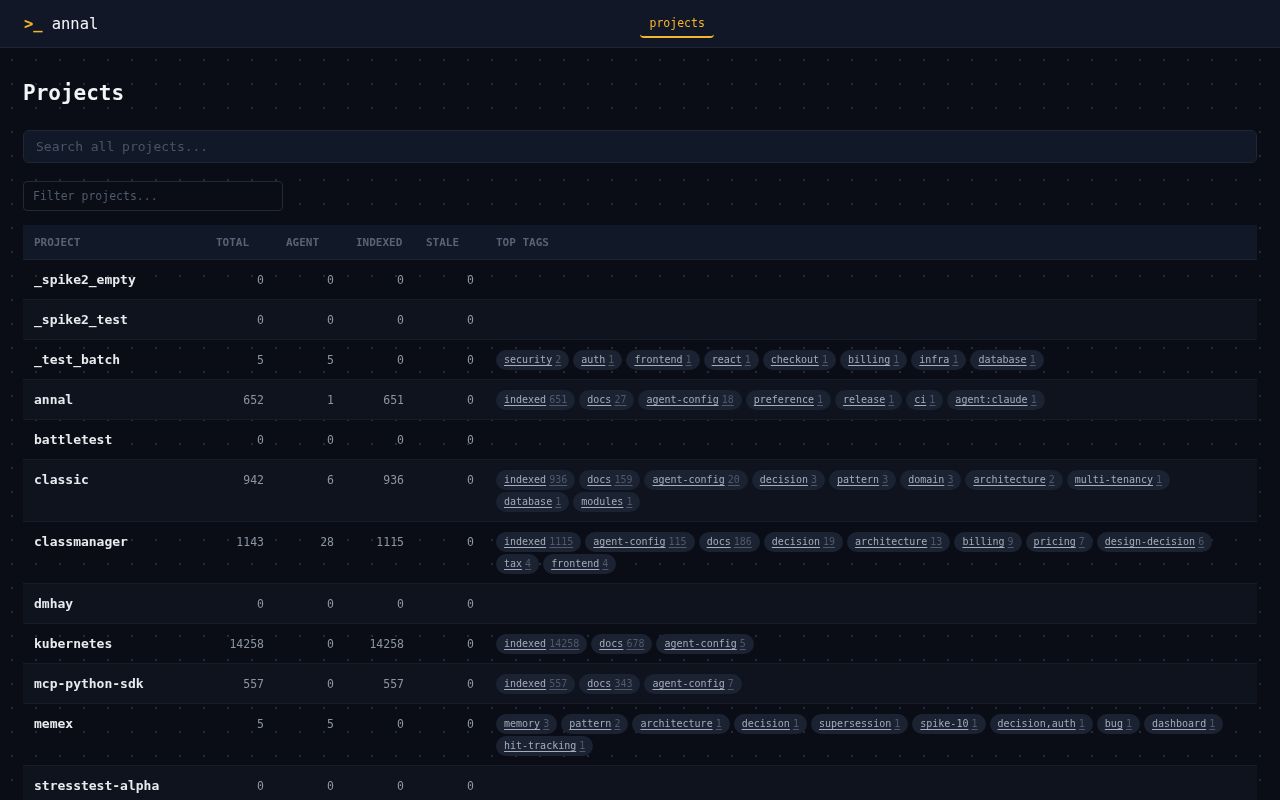 The height and width of the screenshot is (800, 1280). What do you see at coordinates (77, 359) in the screenshot?
I see `project-name: _test_batch` at bounding box center [77, 359].